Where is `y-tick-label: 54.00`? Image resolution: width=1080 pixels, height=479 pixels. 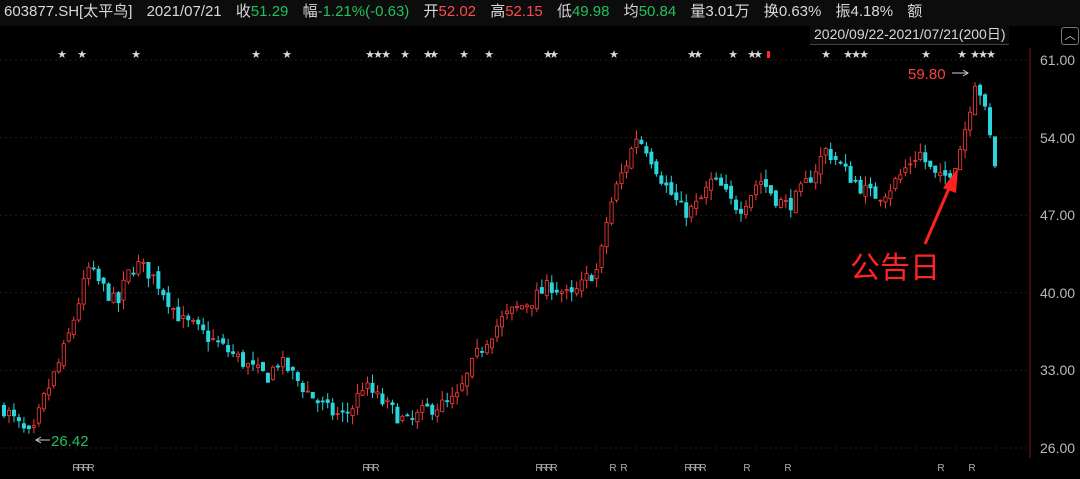 y-tick-label: 54.00 is located at coordinates (1057, 138).